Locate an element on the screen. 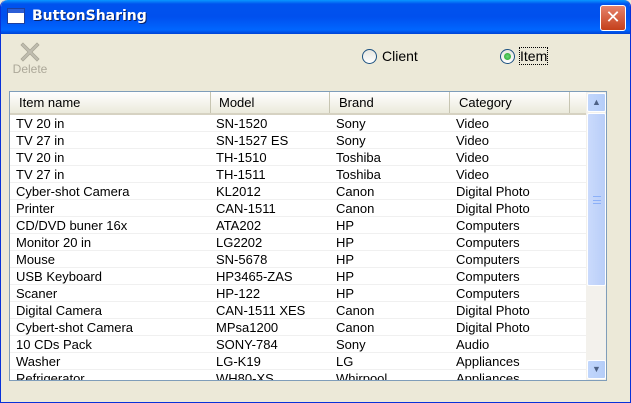 The height and width of the screenshot is (403, 631). column-header-model: Model is located at coordinates (270, 102).